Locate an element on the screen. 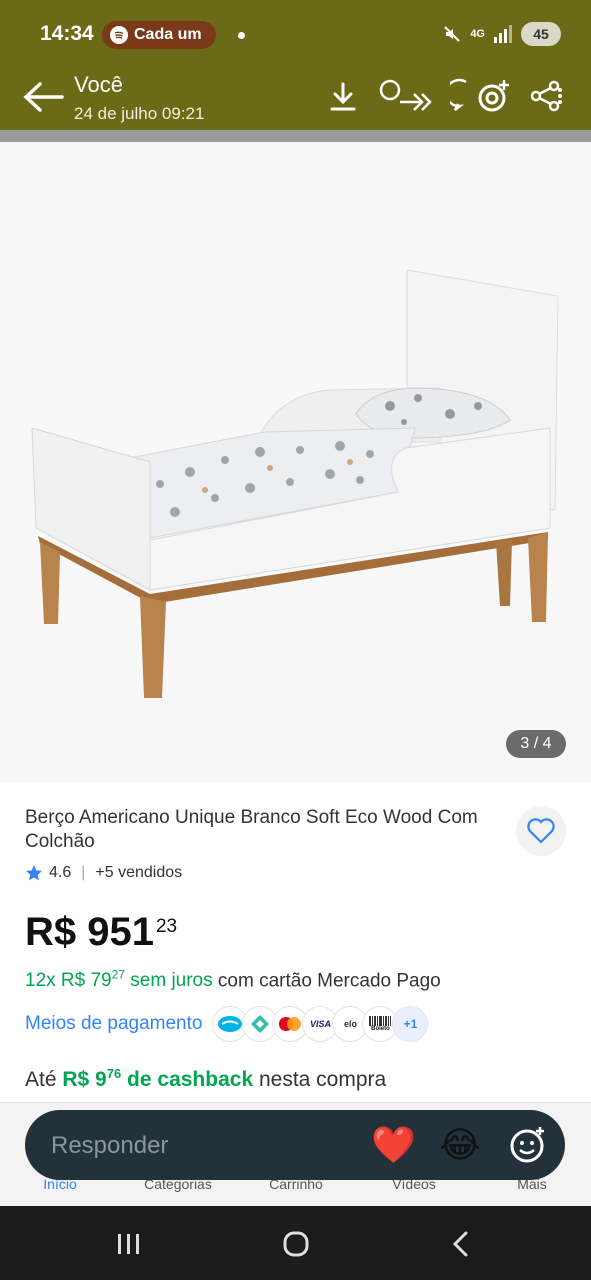 Image resolution: width=591 pixels, height=1280 pixels. divider is located at coordinates (295, 136).